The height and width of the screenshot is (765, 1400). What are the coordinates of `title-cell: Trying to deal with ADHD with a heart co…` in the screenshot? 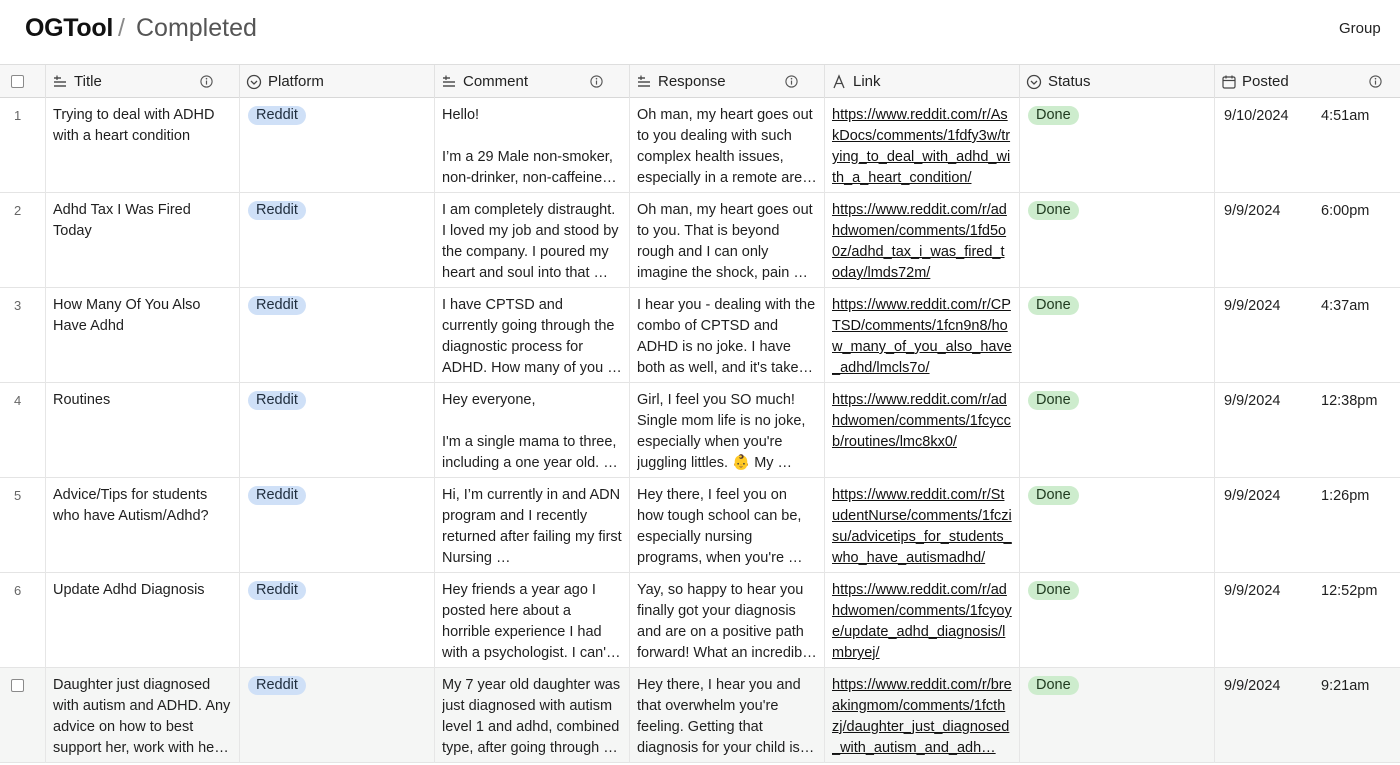 It's located at (143, 145).